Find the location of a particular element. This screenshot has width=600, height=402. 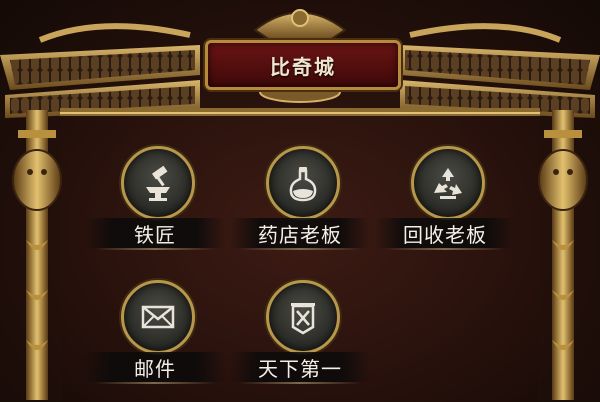

npc-label-bar: 天下第一 is located at coordinates (300, 367).